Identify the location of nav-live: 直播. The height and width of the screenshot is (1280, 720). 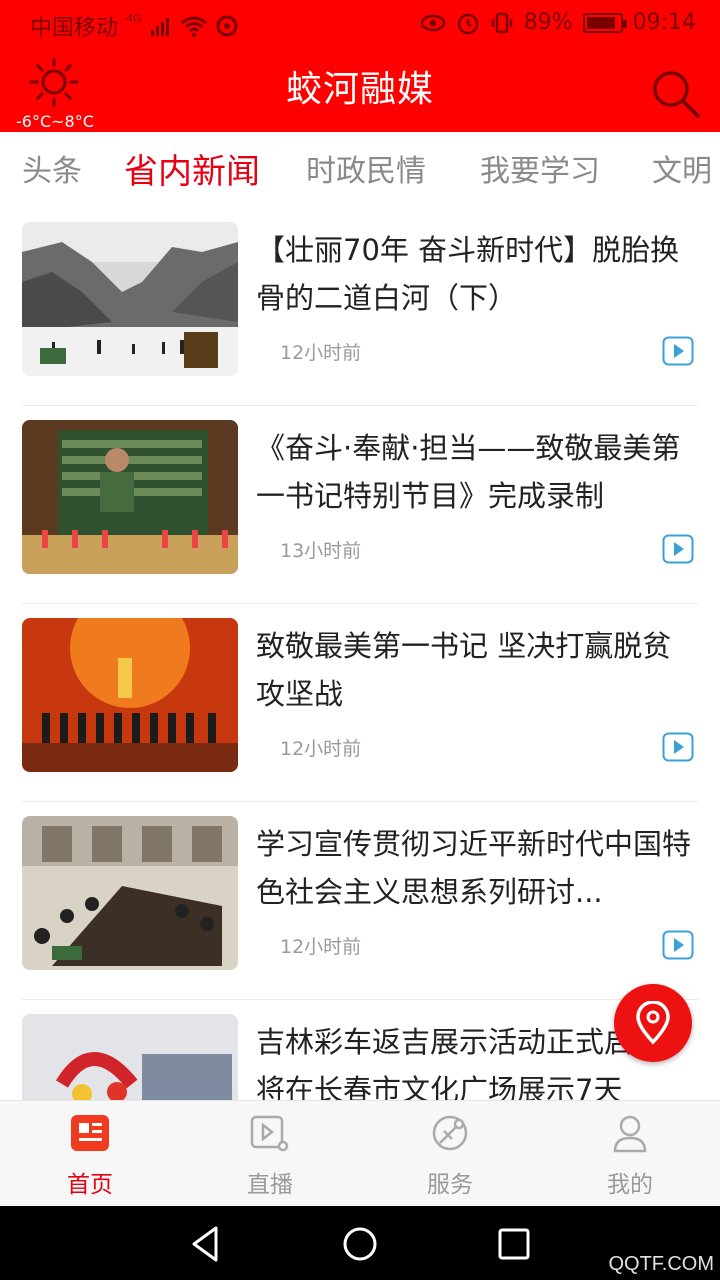
(270, 1154).